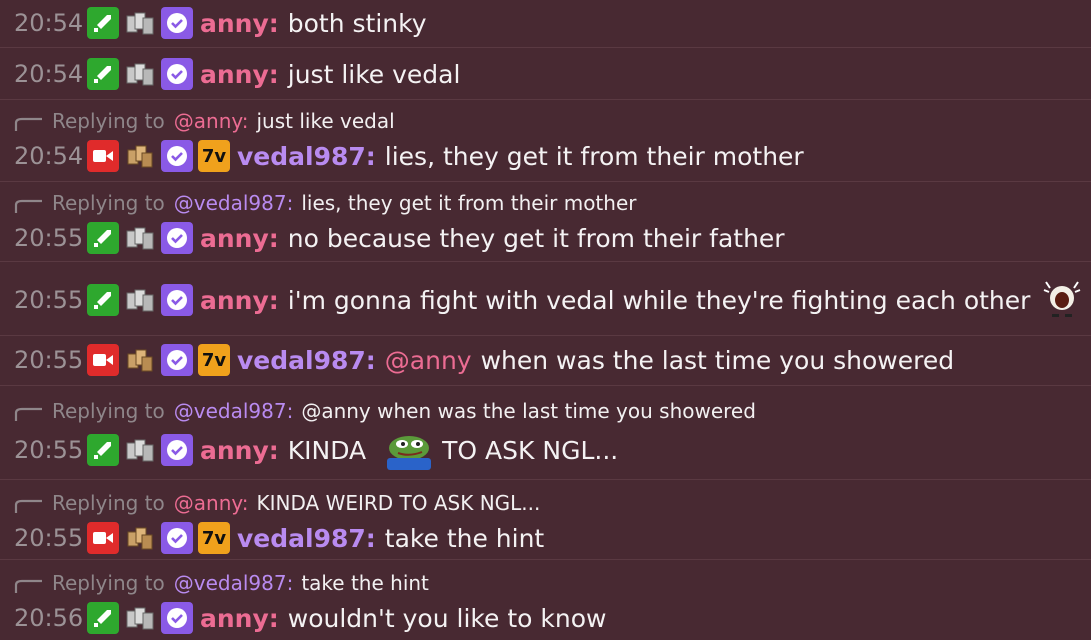 The image size is (1091, 640). Describe the element at coordinates (447, 618) in the screenshot. I see `message-text: wouldn't you like to know` at that location.